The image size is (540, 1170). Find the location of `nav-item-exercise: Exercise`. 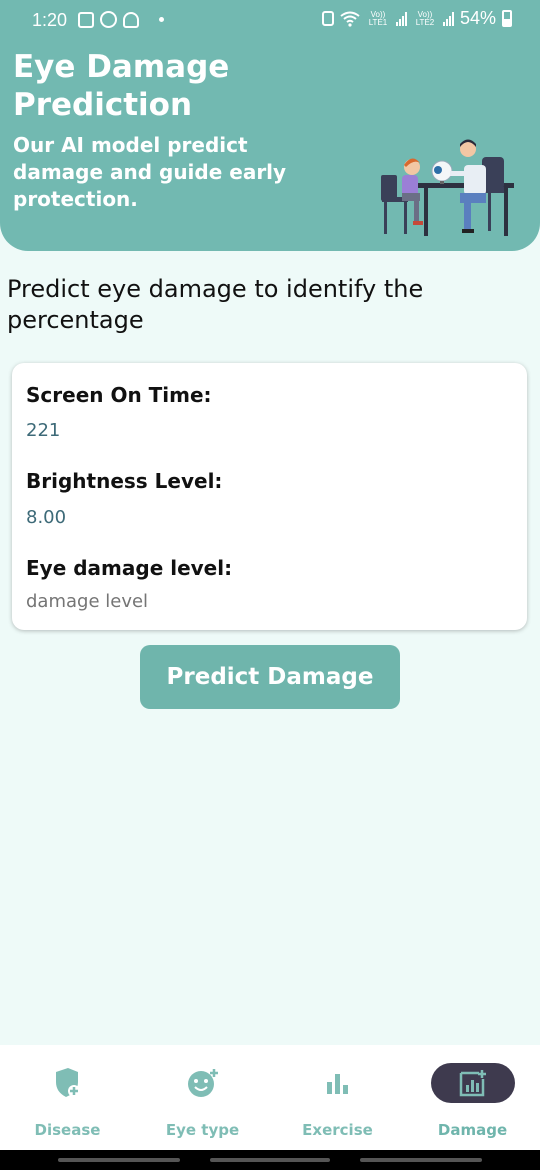

nav-item-exercise: Exercise is located at coordinates (337, 1097).